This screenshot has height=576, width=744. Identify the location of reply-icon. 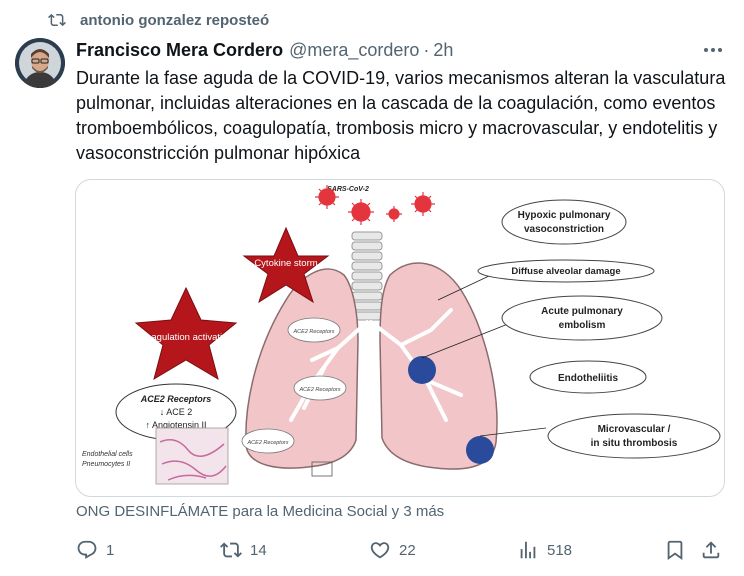
(87, 549).